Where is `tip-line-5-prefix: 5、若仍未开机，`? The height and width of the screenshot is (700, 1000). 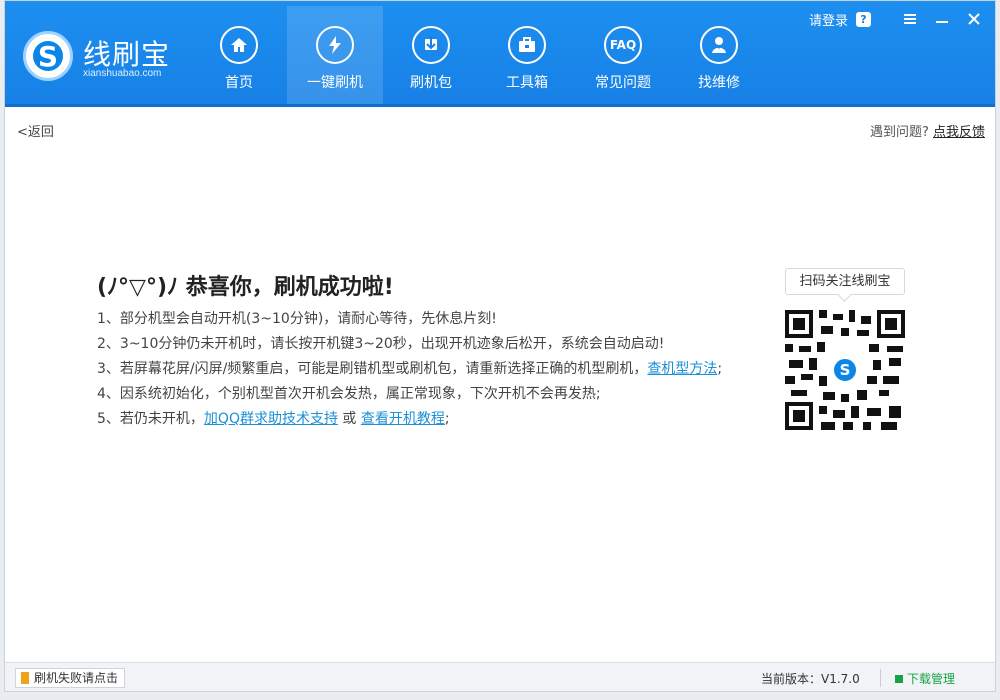
tip-line-5-prefix: 5、若仍未开机， is located at coordinates (150, 419).